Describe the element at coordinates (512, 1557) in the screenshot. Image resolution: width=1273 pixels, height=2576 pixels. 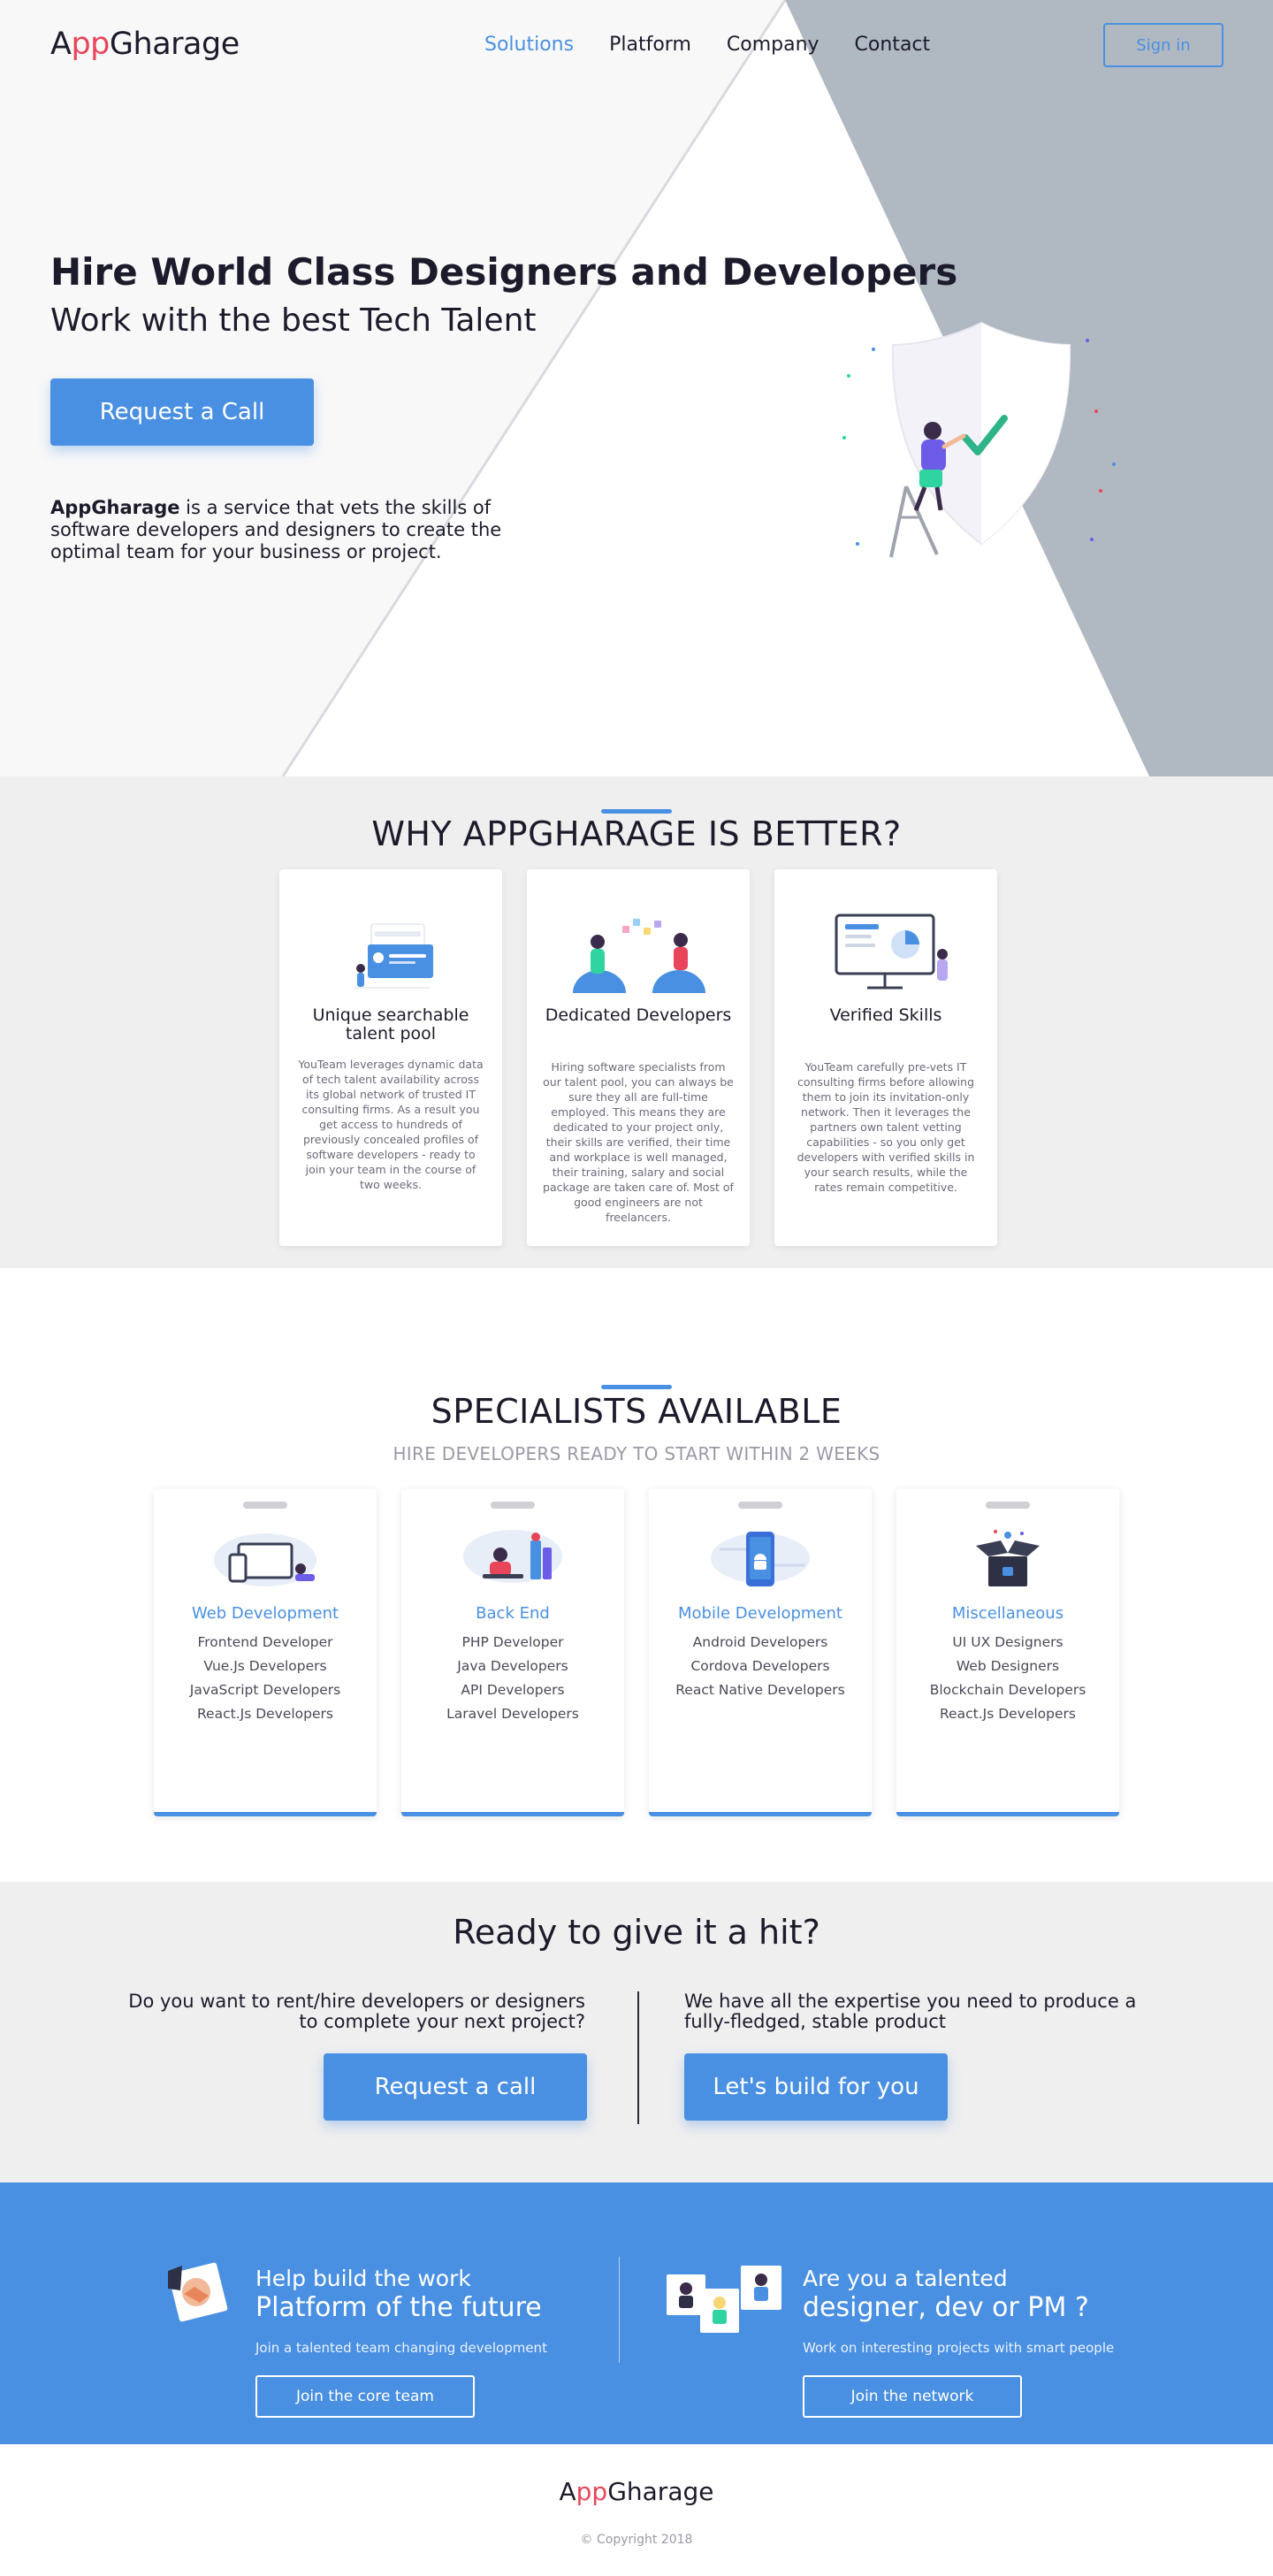
I see `server-developer-icon` at that location.